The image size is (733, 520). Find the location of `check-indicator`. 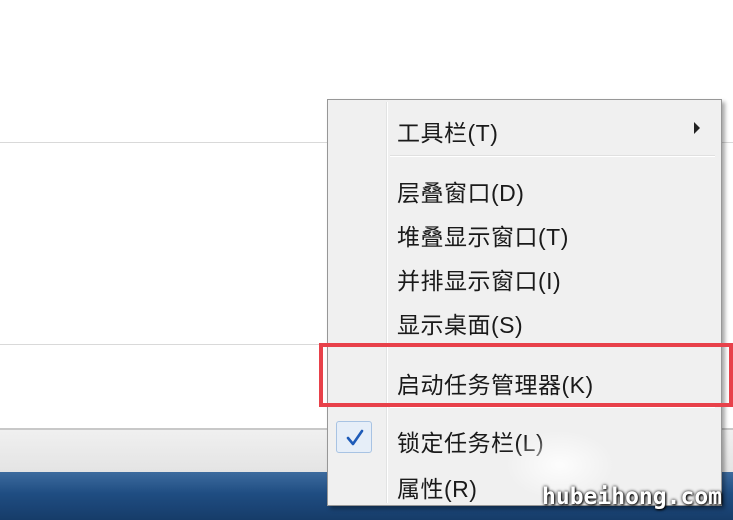

check-indicator is located at coordinates (354, 437).